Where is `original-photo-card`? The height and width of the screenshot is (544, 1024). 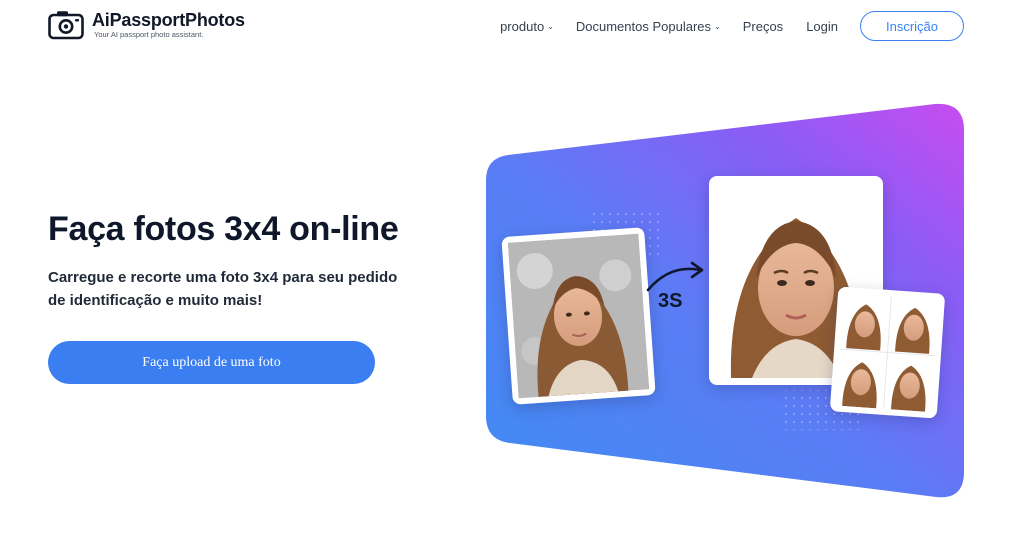 original-photo-card is located at coordinates (578, 316).